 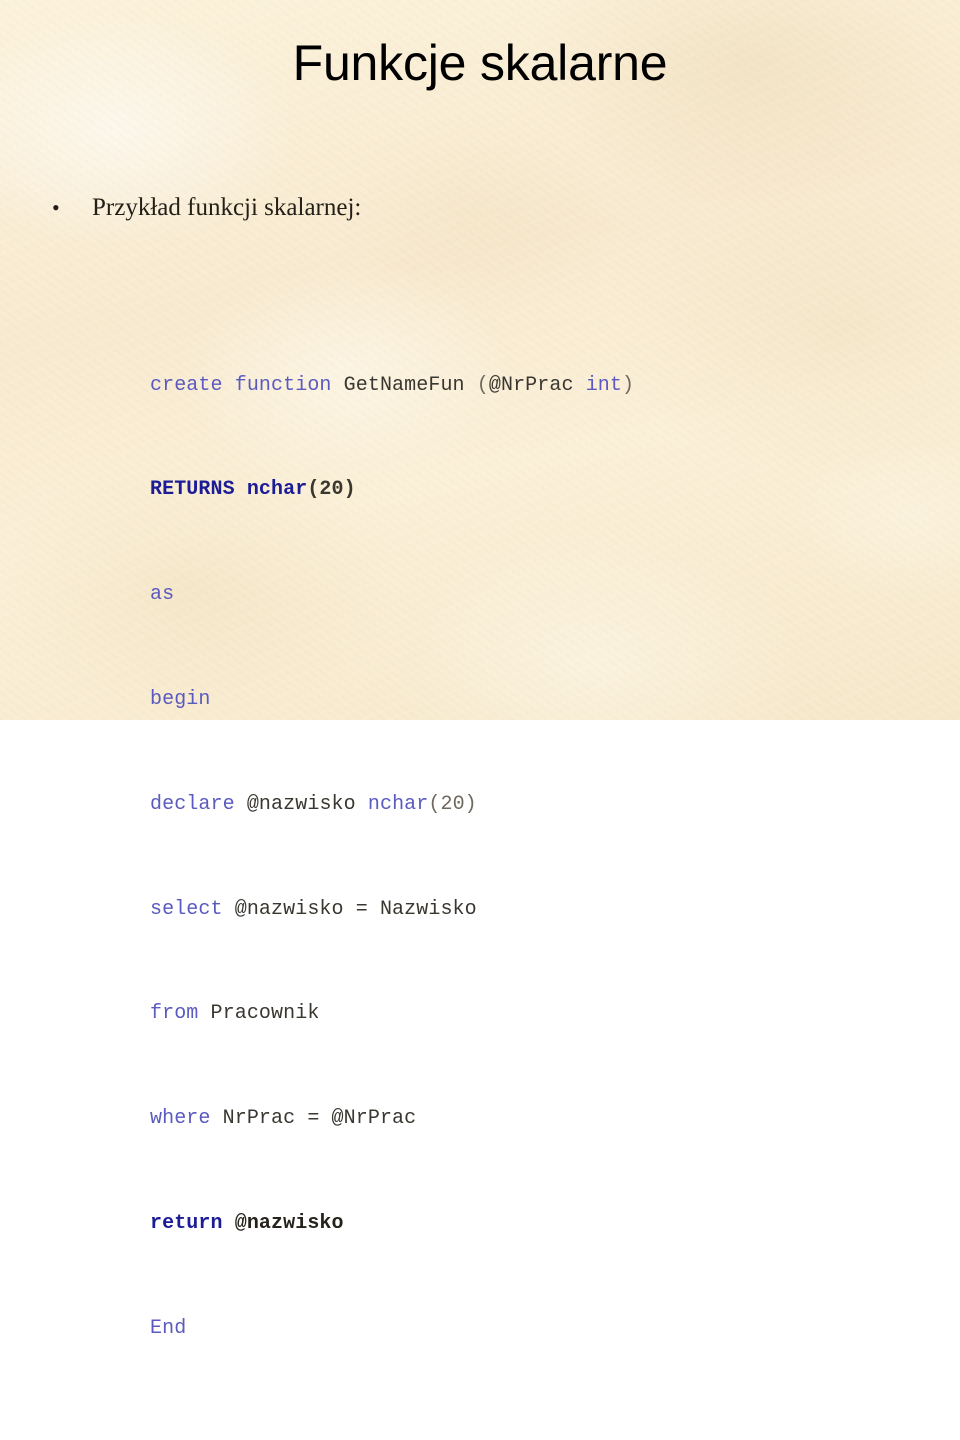 I want to click on code-token-paren: (, so click(x=482, y=385).